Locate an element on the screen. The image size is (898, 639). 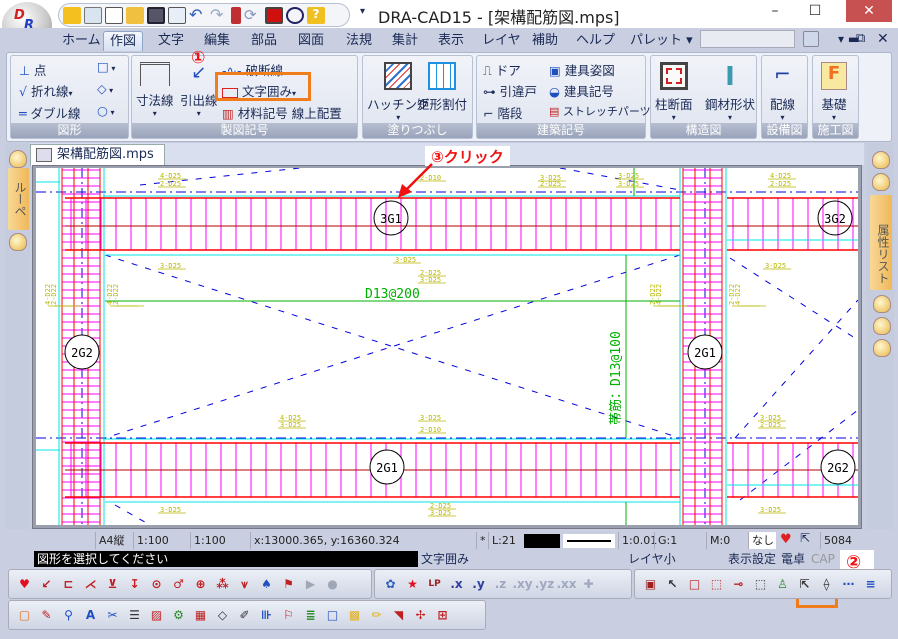
snap-endpoint-icon: ↙ is located at coordinates (46, 584).